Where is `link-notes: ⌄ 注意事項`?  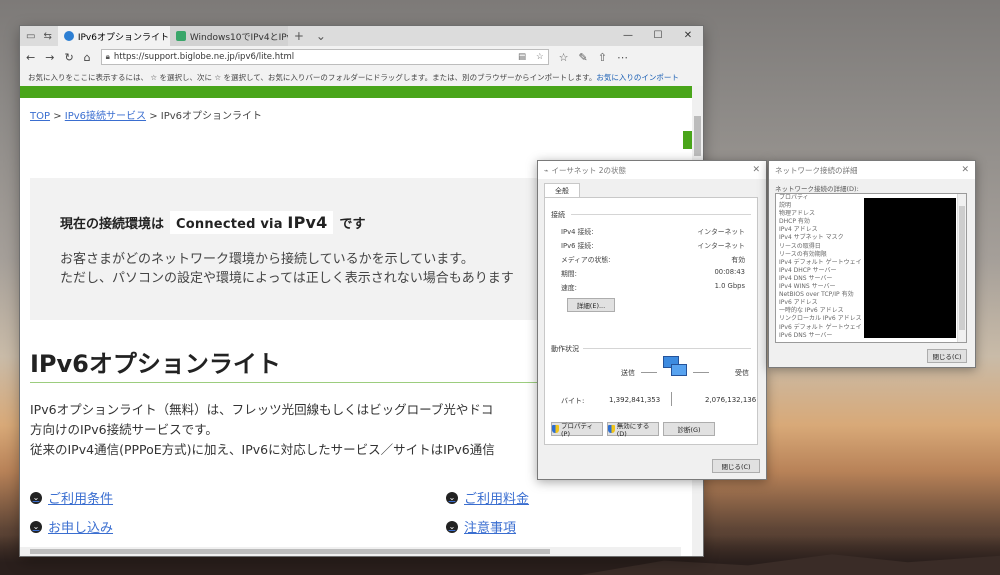 link-notes: ⌄ 注意事項 is located at coordinates (481, 526).